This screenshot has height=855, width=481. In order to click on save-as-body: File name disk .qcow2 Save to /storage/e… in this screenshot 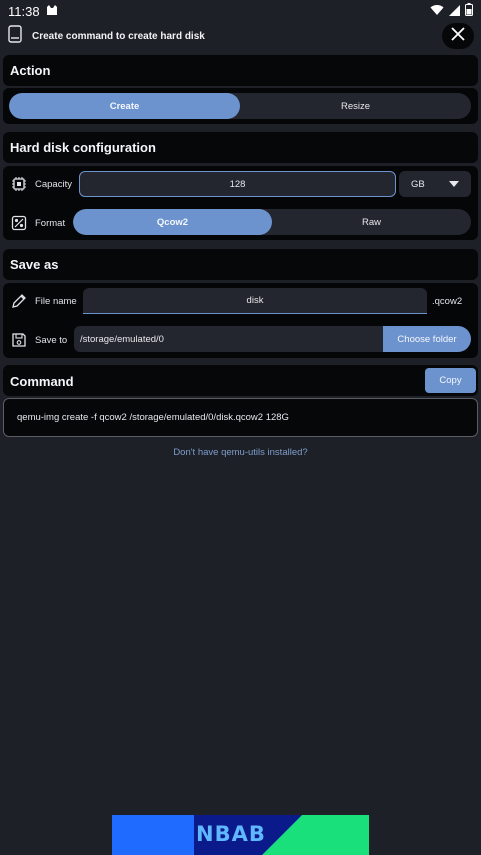, I will do `click(240, 320)`.